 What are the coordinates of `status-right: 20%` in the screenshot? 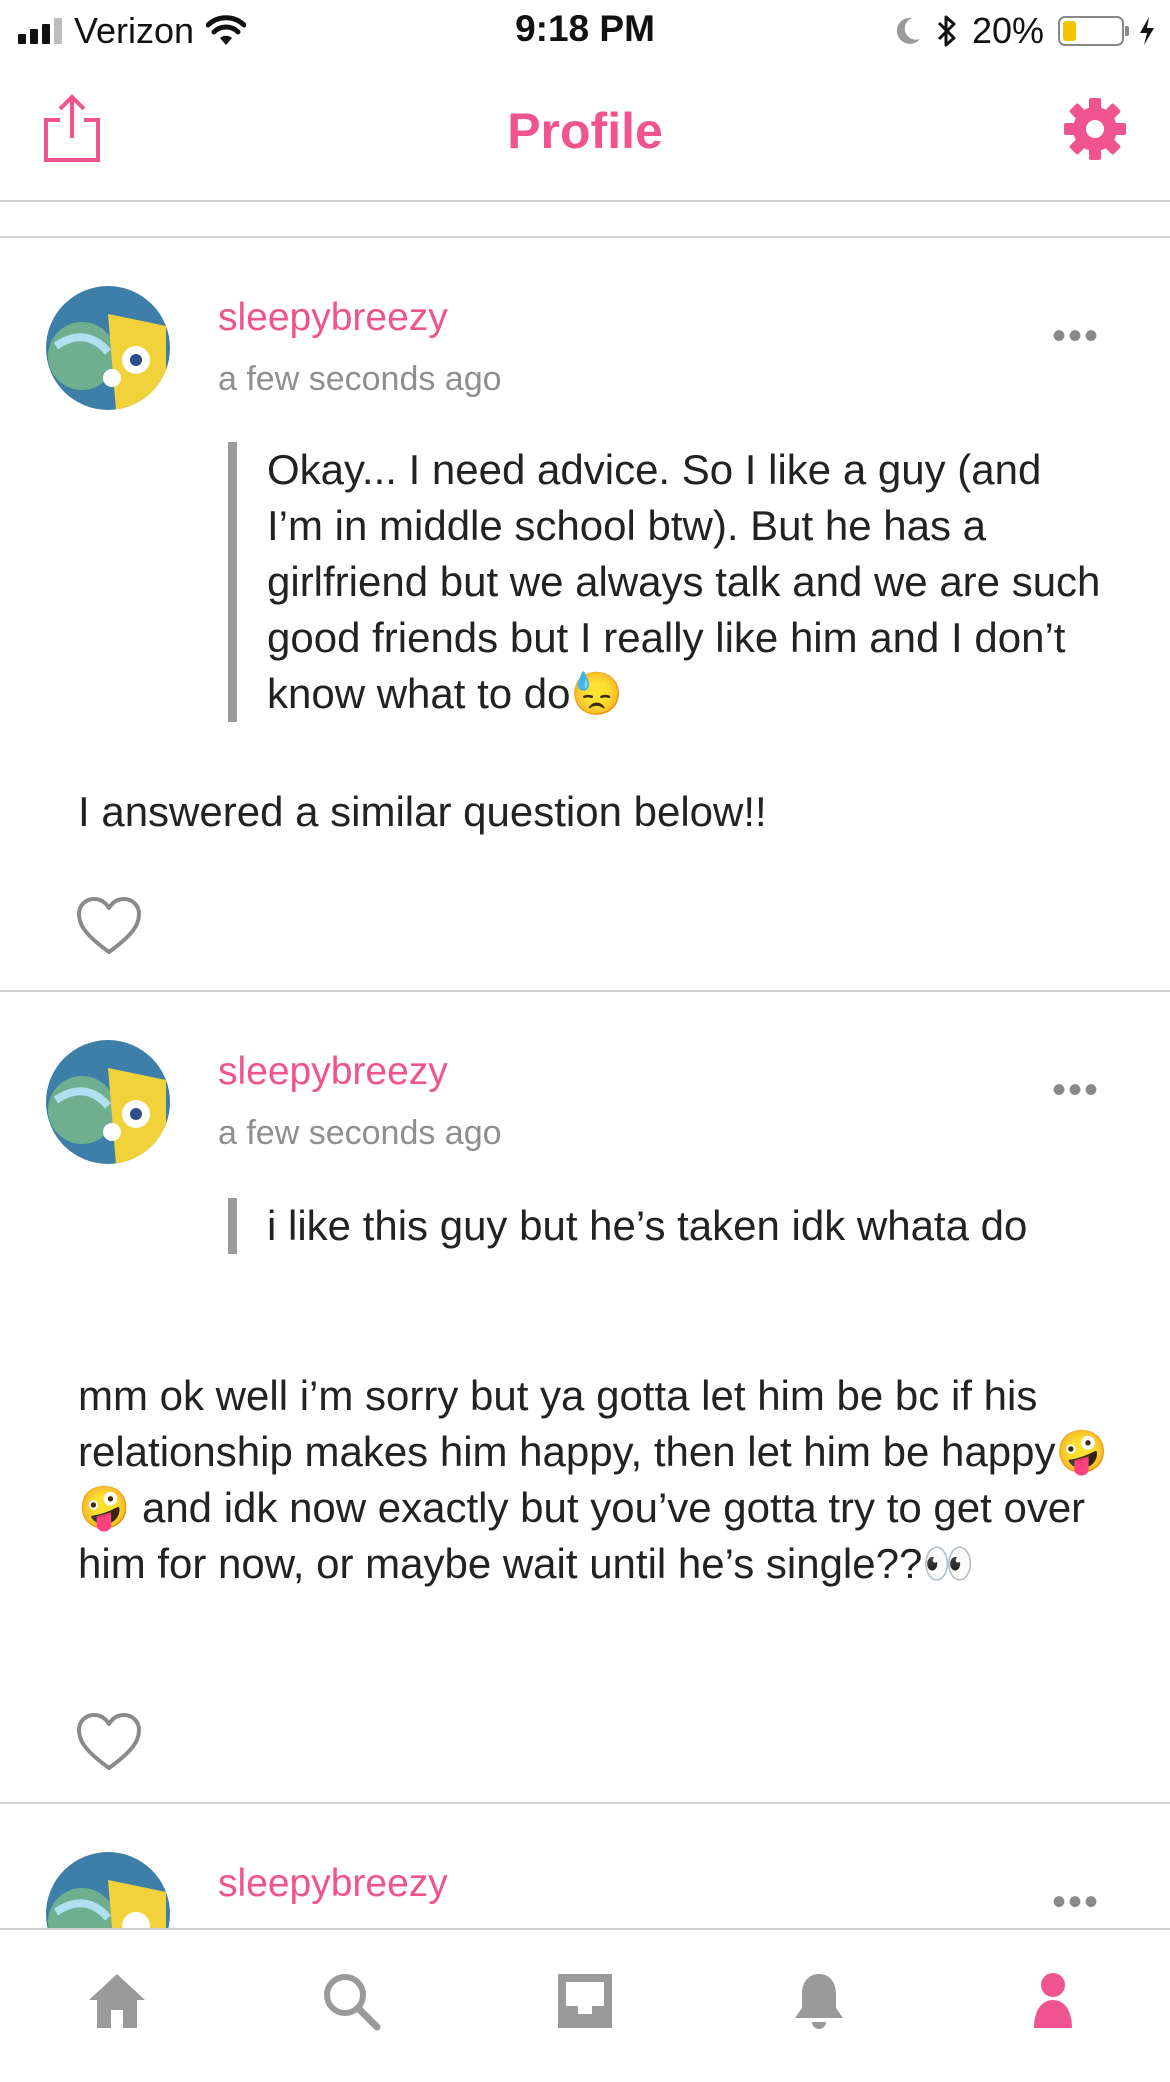 It's located at (1025, 31).